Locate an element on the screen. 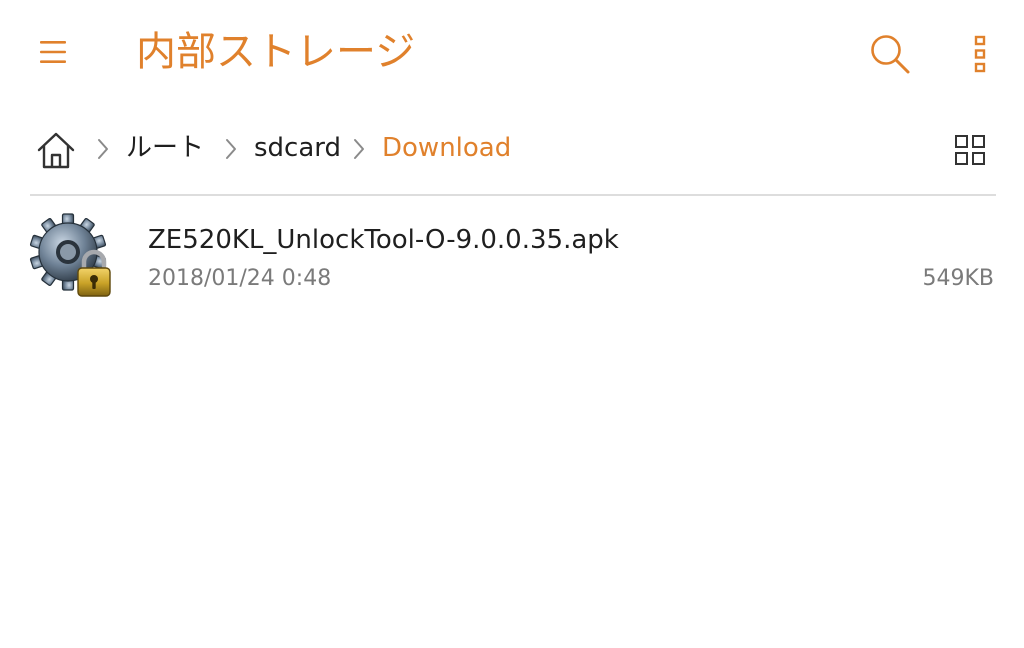 The height and width of the screenshot is (648, 1024). more-vertical-icon is located at coordinates (980, 54).